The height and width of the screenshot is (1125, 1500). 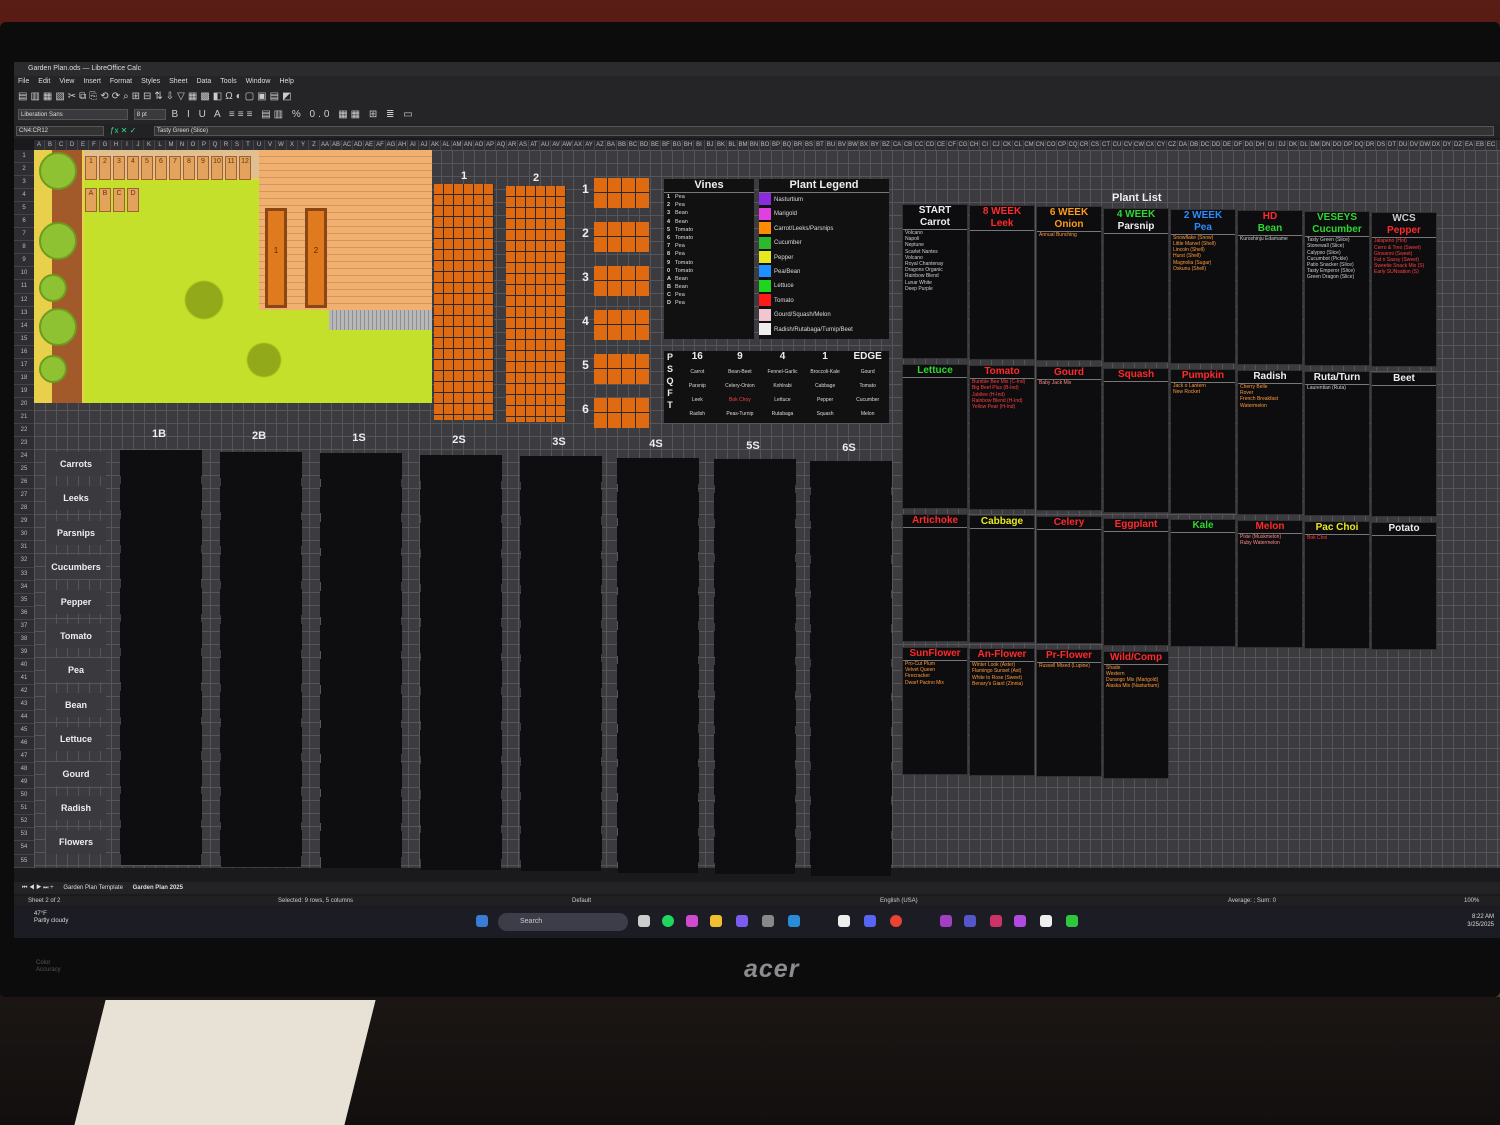 I want to click on column-header: DQ, so click(x=1359, y=145).